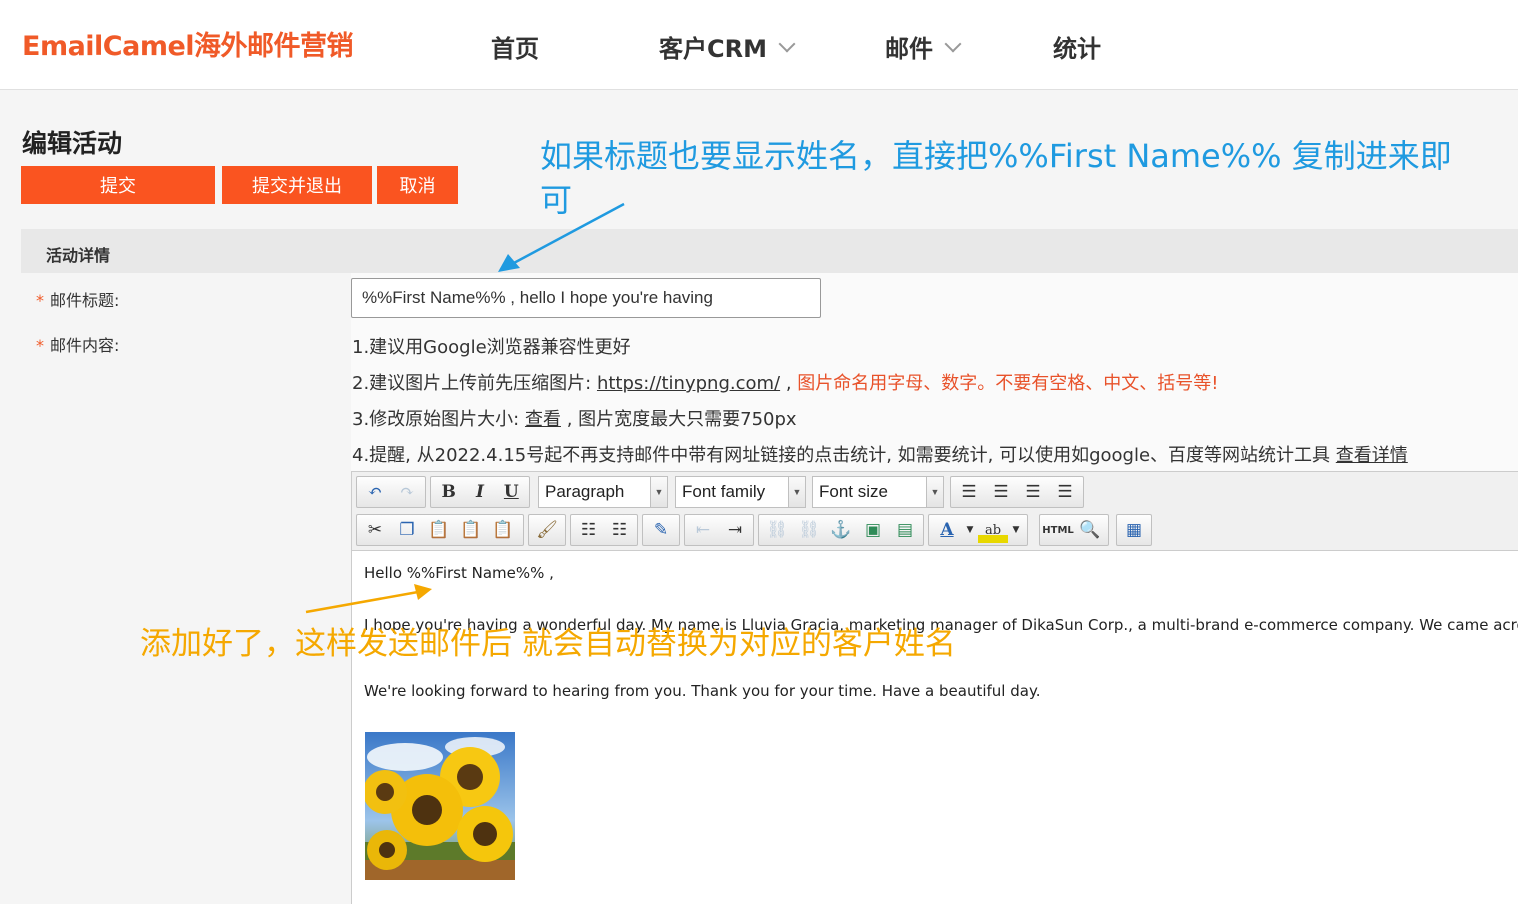 This screenshot has height=904, width=1518. I want to click on link-icon: ⛓, so click(777, 530).